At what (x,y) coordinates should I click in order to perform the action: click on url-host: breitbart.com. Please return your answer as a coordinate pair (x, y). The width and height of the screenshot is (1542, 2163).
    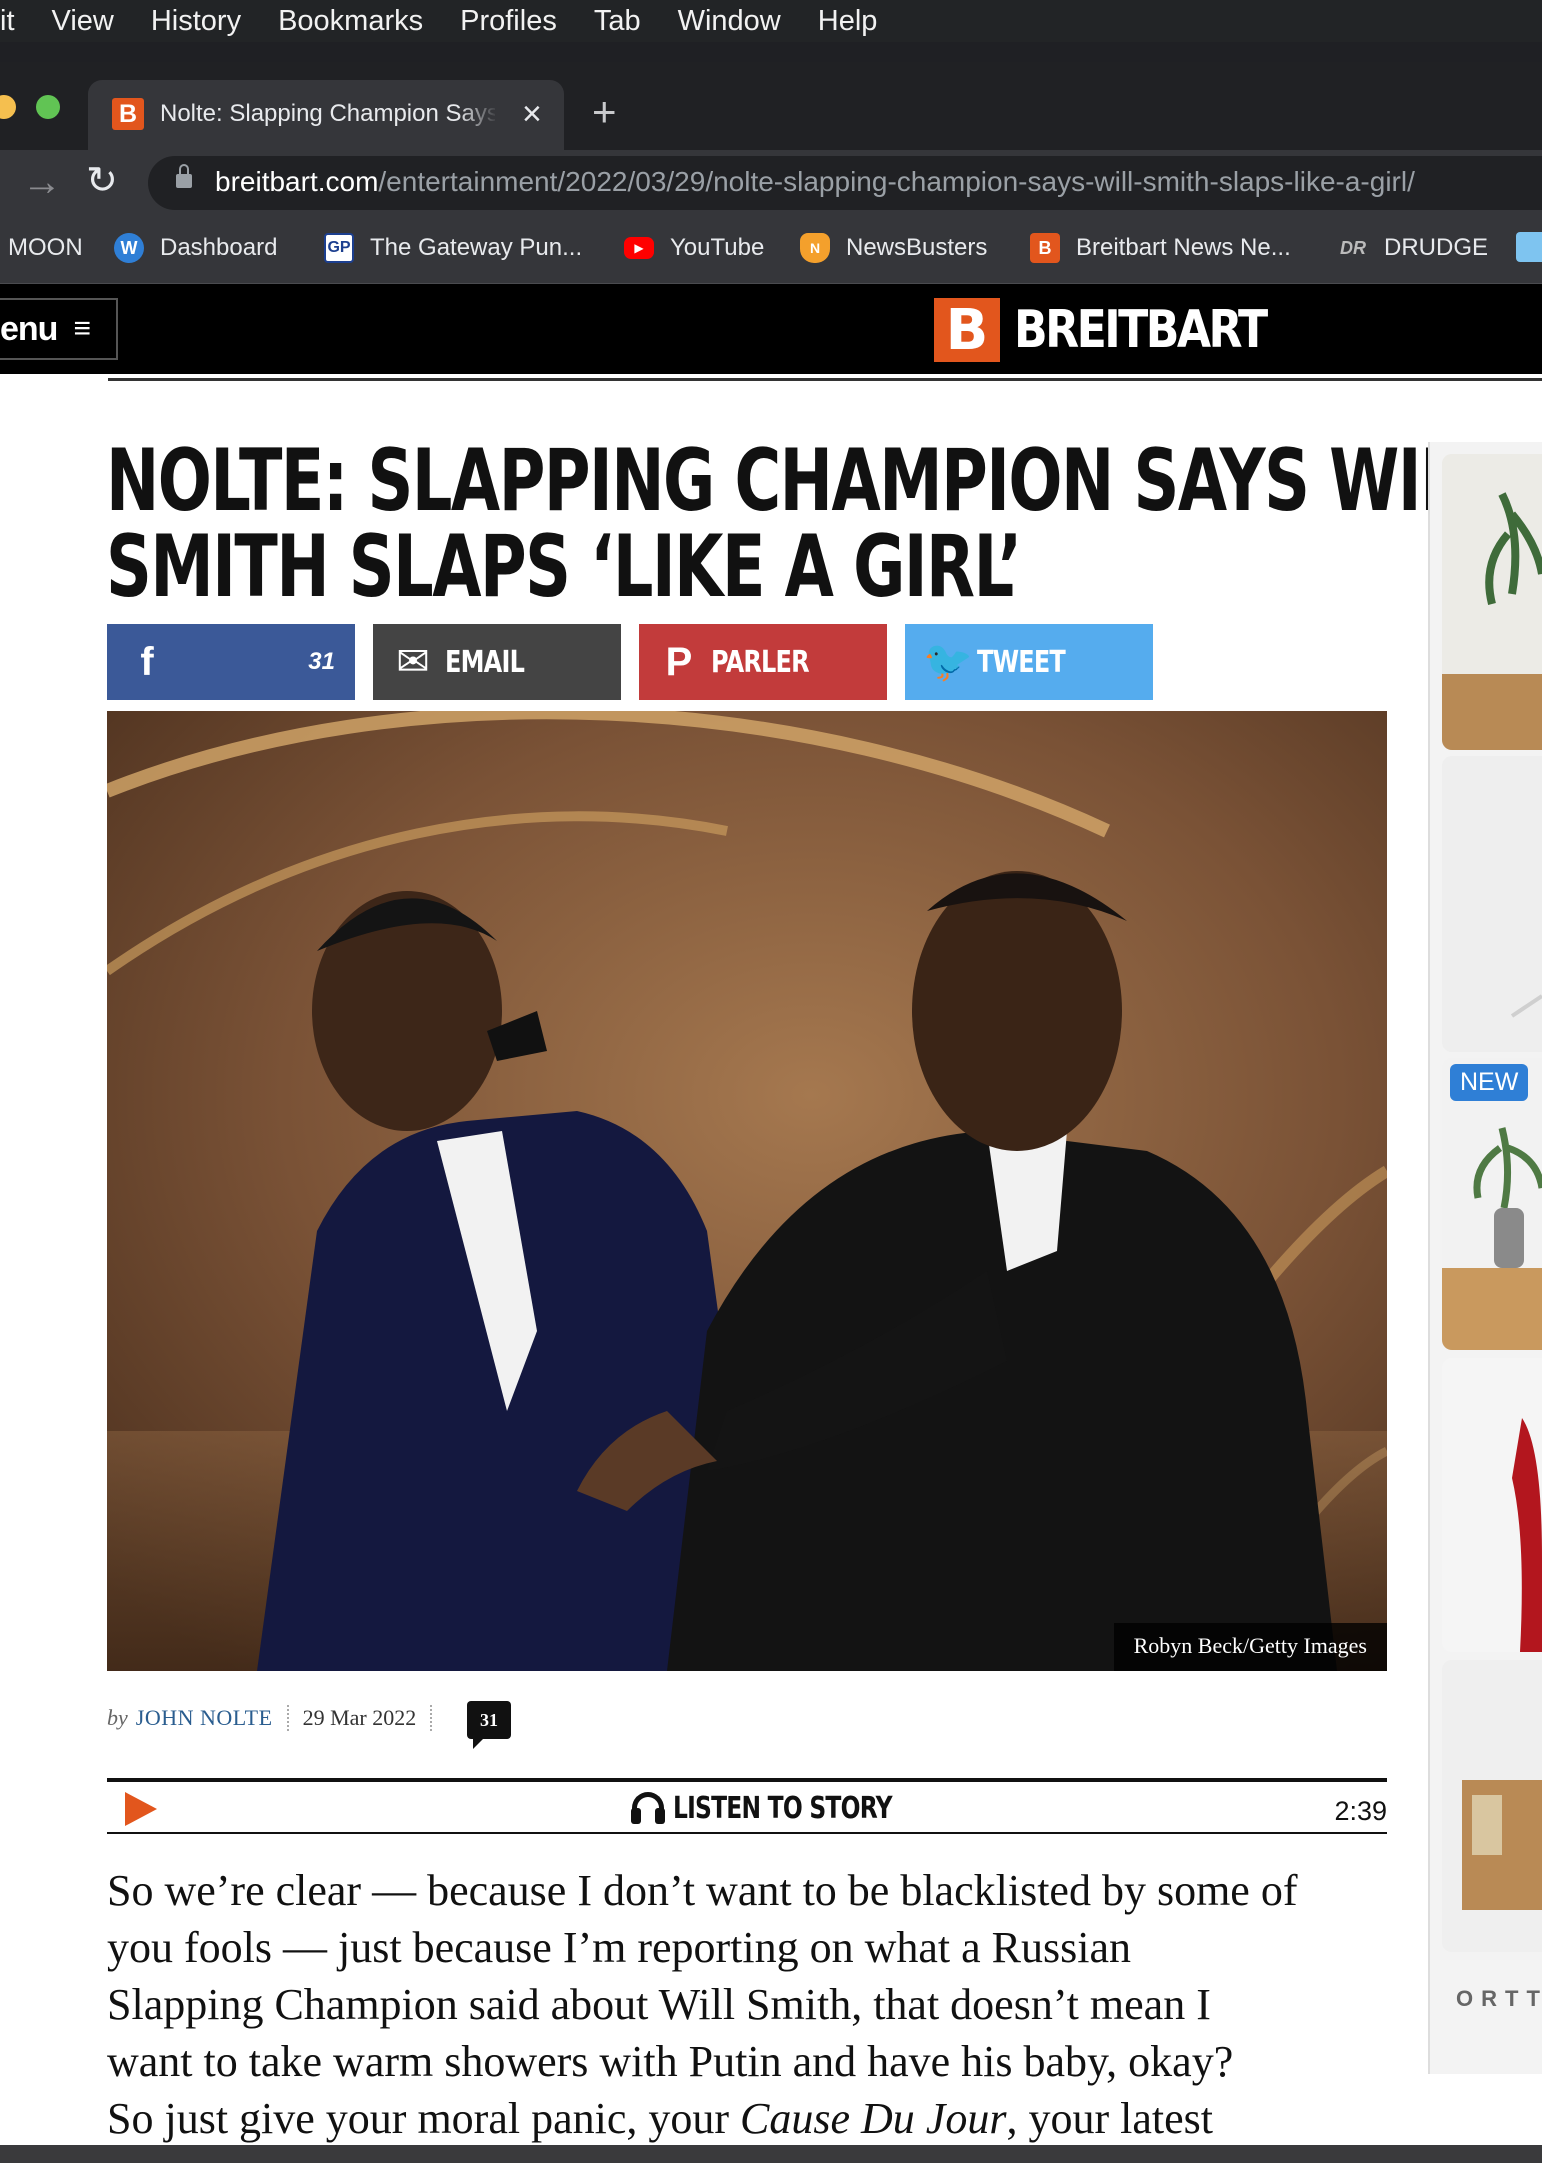
    Looking at the image, I should click on (297, 181).